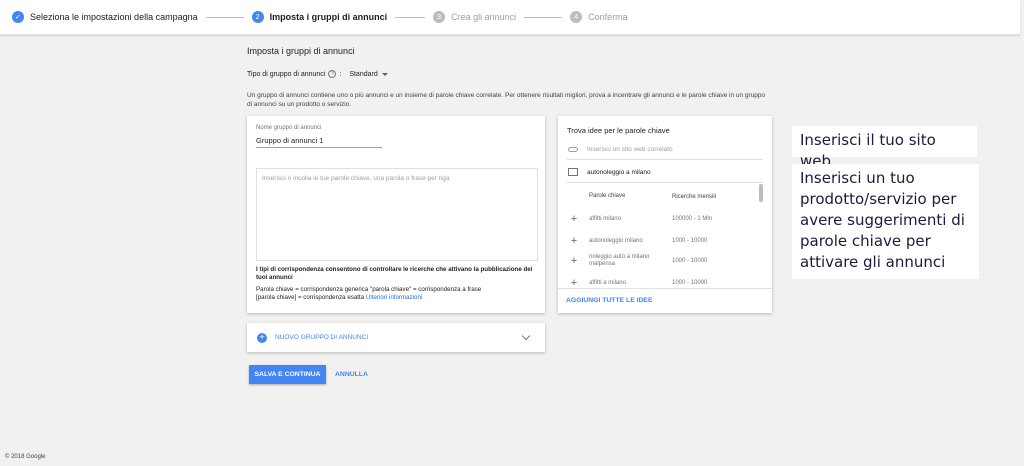 Image resolution: width=1024 pixels, height=466 pixels. What do you see at coordinates (665, 300) in the screenshot?
I see `add-all-ideas-button: AGGIUNGI TUTTE LE IDEE` at bounding box center [665, 300].